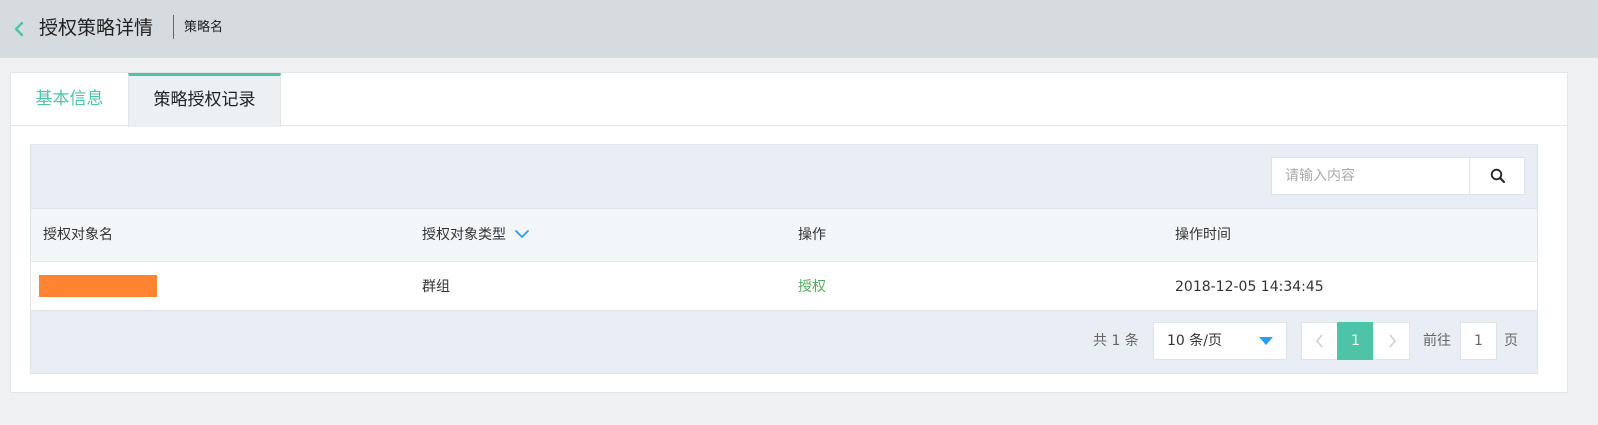 Image resolution: width=1598 pixels, height=425 pixels. What do you see at coordinates (1370, 176) in the screenshot?
I see `search-input` at bounding box center [1370, 176].